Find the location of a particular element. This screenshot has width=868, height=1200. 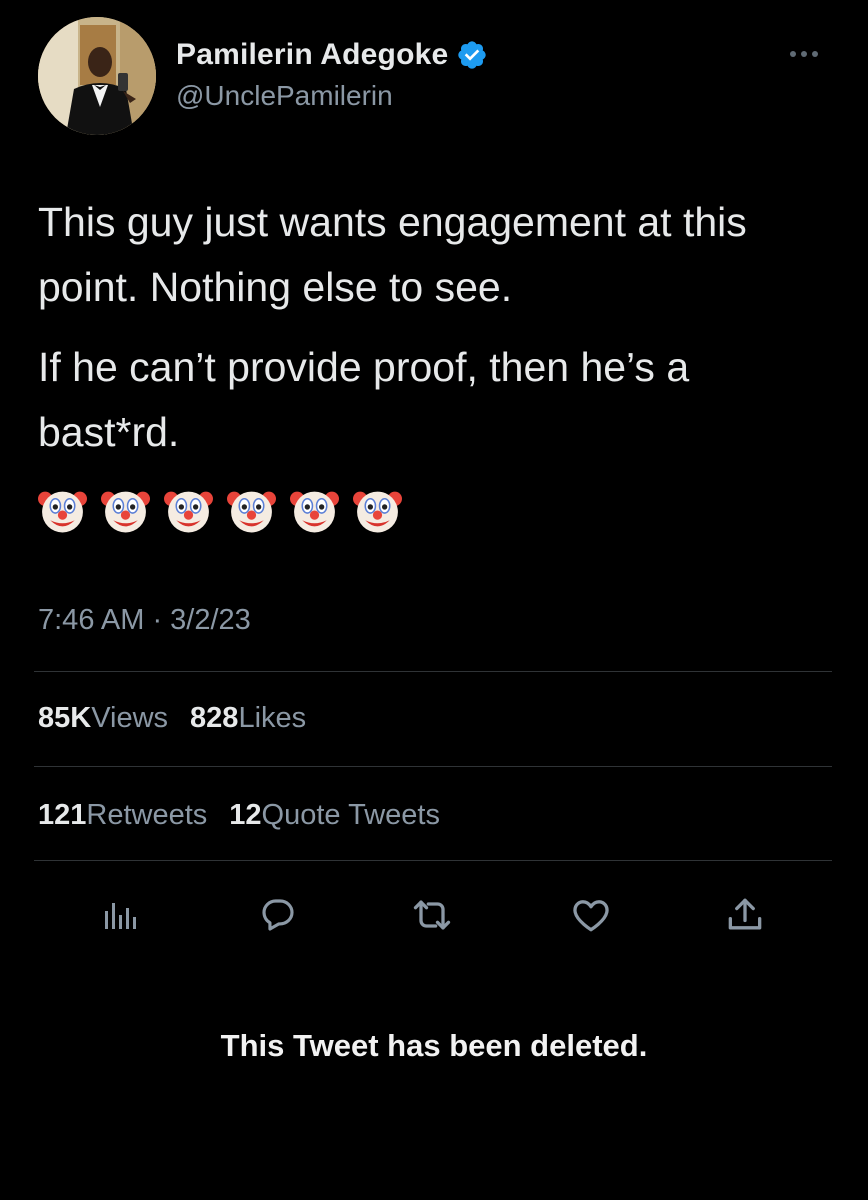

share-icon is located at coordinates (745, 915).